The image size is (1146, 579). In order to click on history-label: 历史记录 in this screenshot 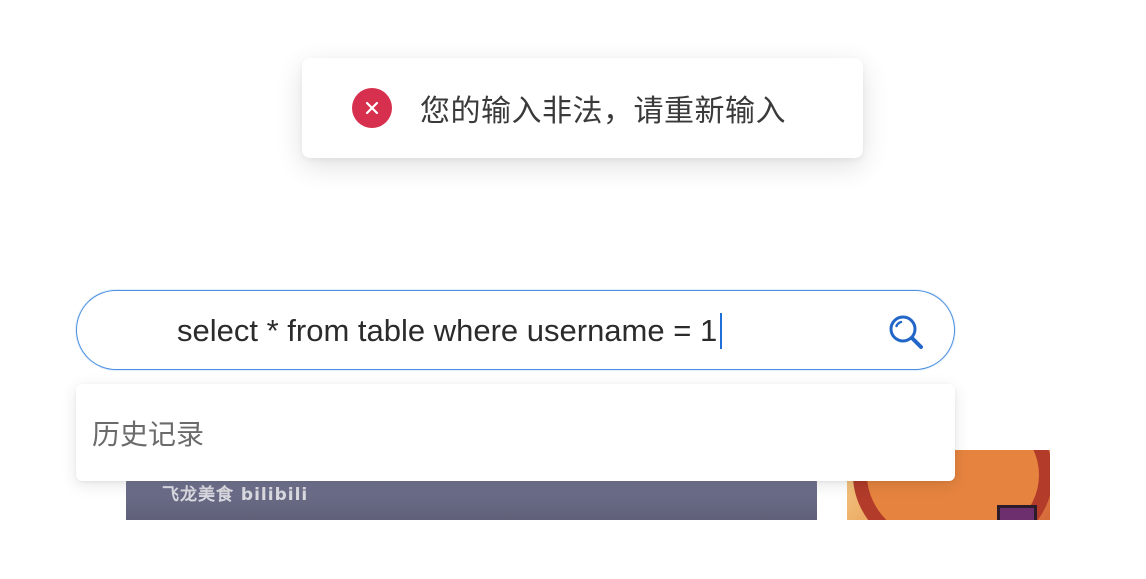, I will do `click(148, 433)`.